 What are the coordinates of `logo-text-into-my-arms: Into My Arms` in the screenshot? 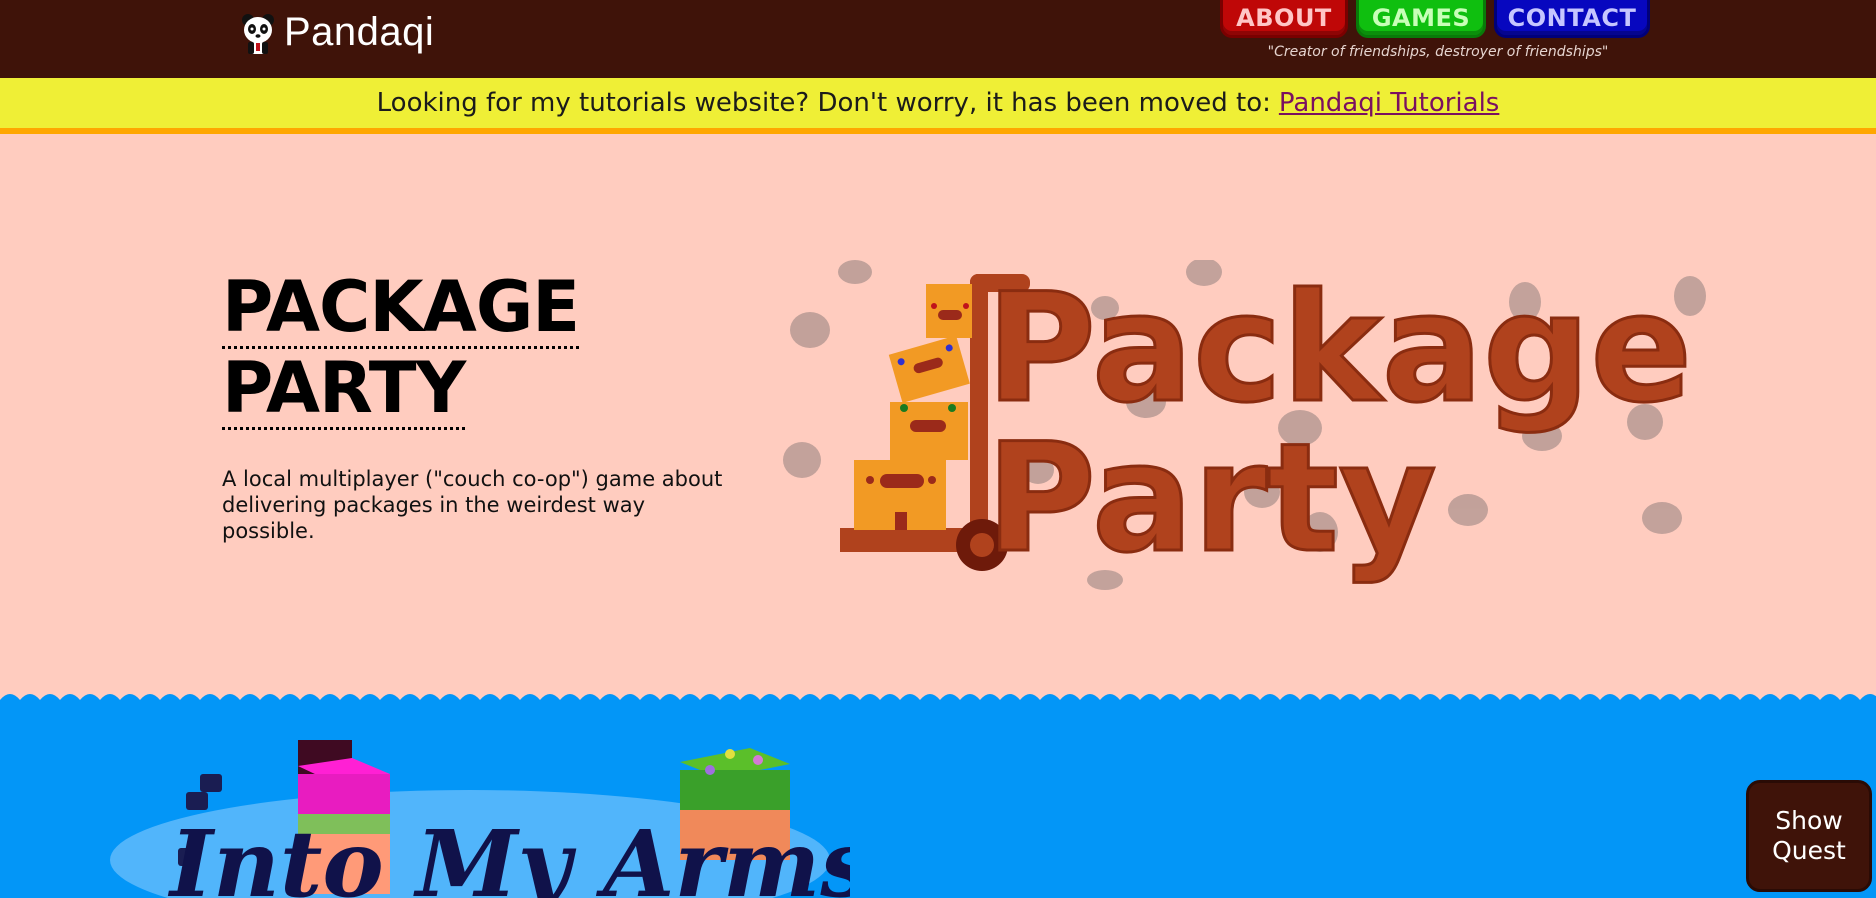 It's located at (508, 854).